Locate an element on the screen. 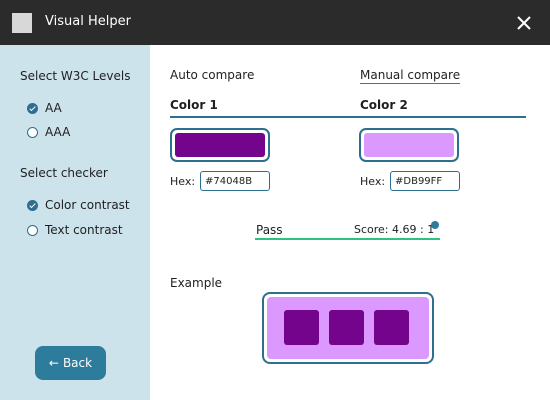  back-button-label: Back is located at coordinates (77, 363).